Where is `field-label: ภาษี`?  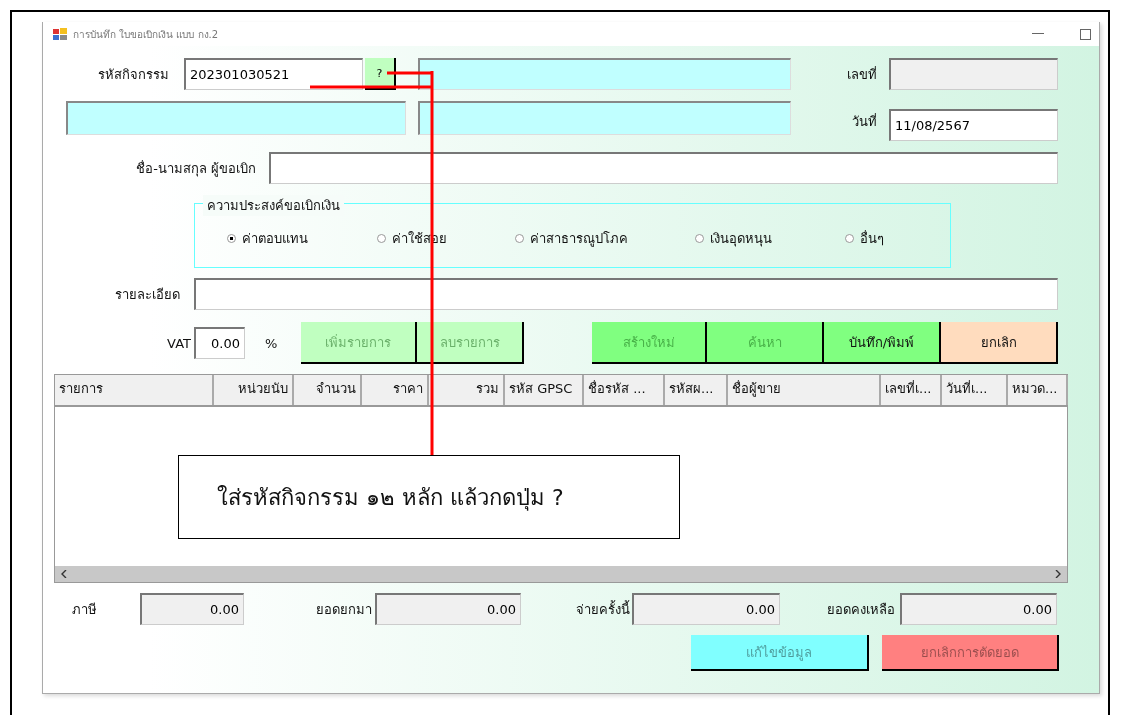 field-label: ภาษี is located at coordinates (84, 609).